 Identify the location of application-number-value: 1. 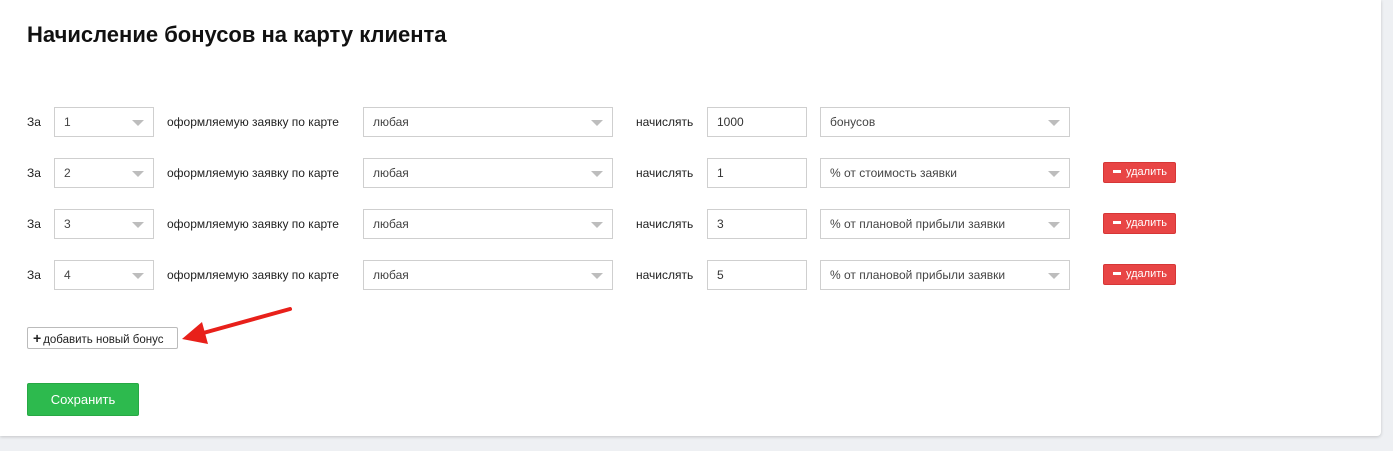
(67, 122).